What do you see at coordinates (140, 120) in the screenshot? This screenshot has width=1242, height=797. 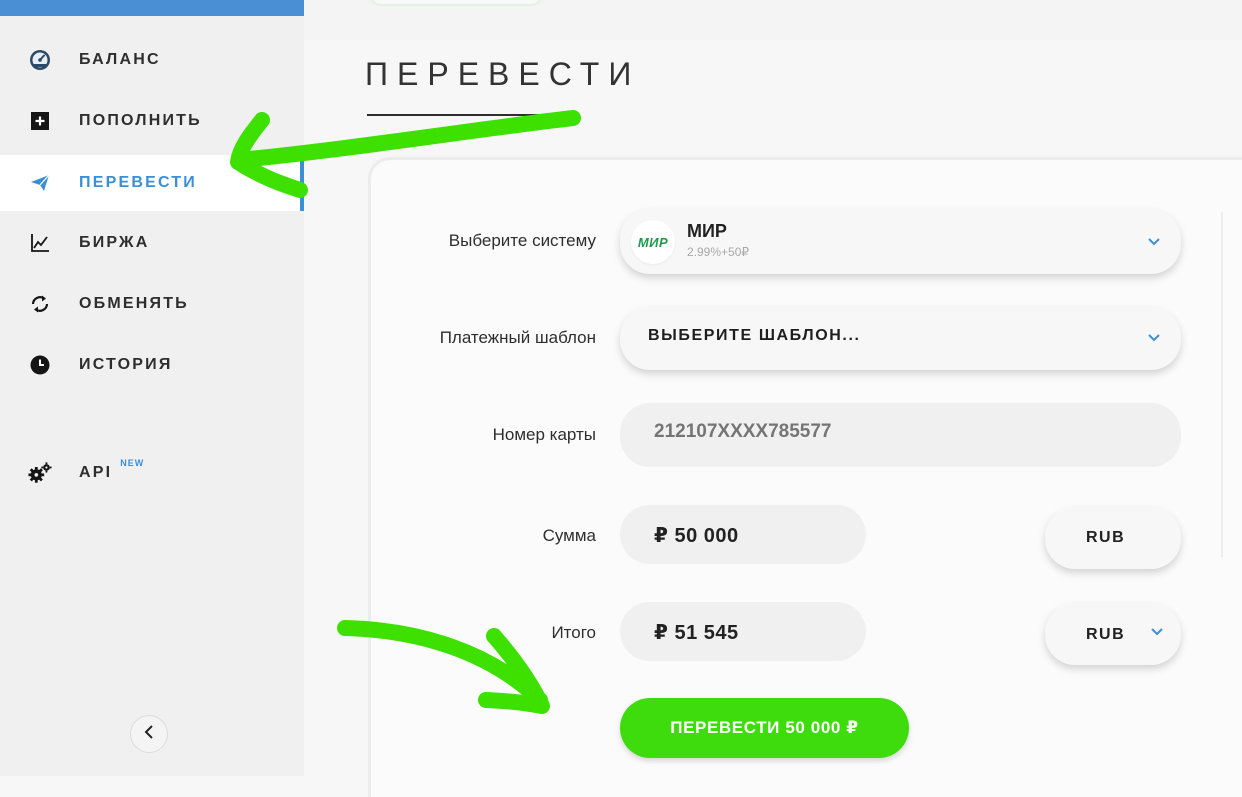 I see `sidebar-item-label: ПОПОЛНИТЬ` at bounding box center [140, 120].